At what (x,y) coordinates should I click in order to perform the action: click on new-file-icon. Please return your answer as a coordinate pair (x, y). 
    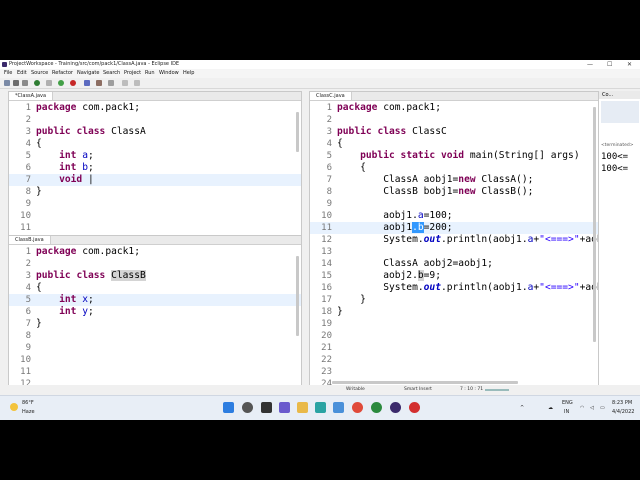
    Looking at the image, I should click on (7, 83).